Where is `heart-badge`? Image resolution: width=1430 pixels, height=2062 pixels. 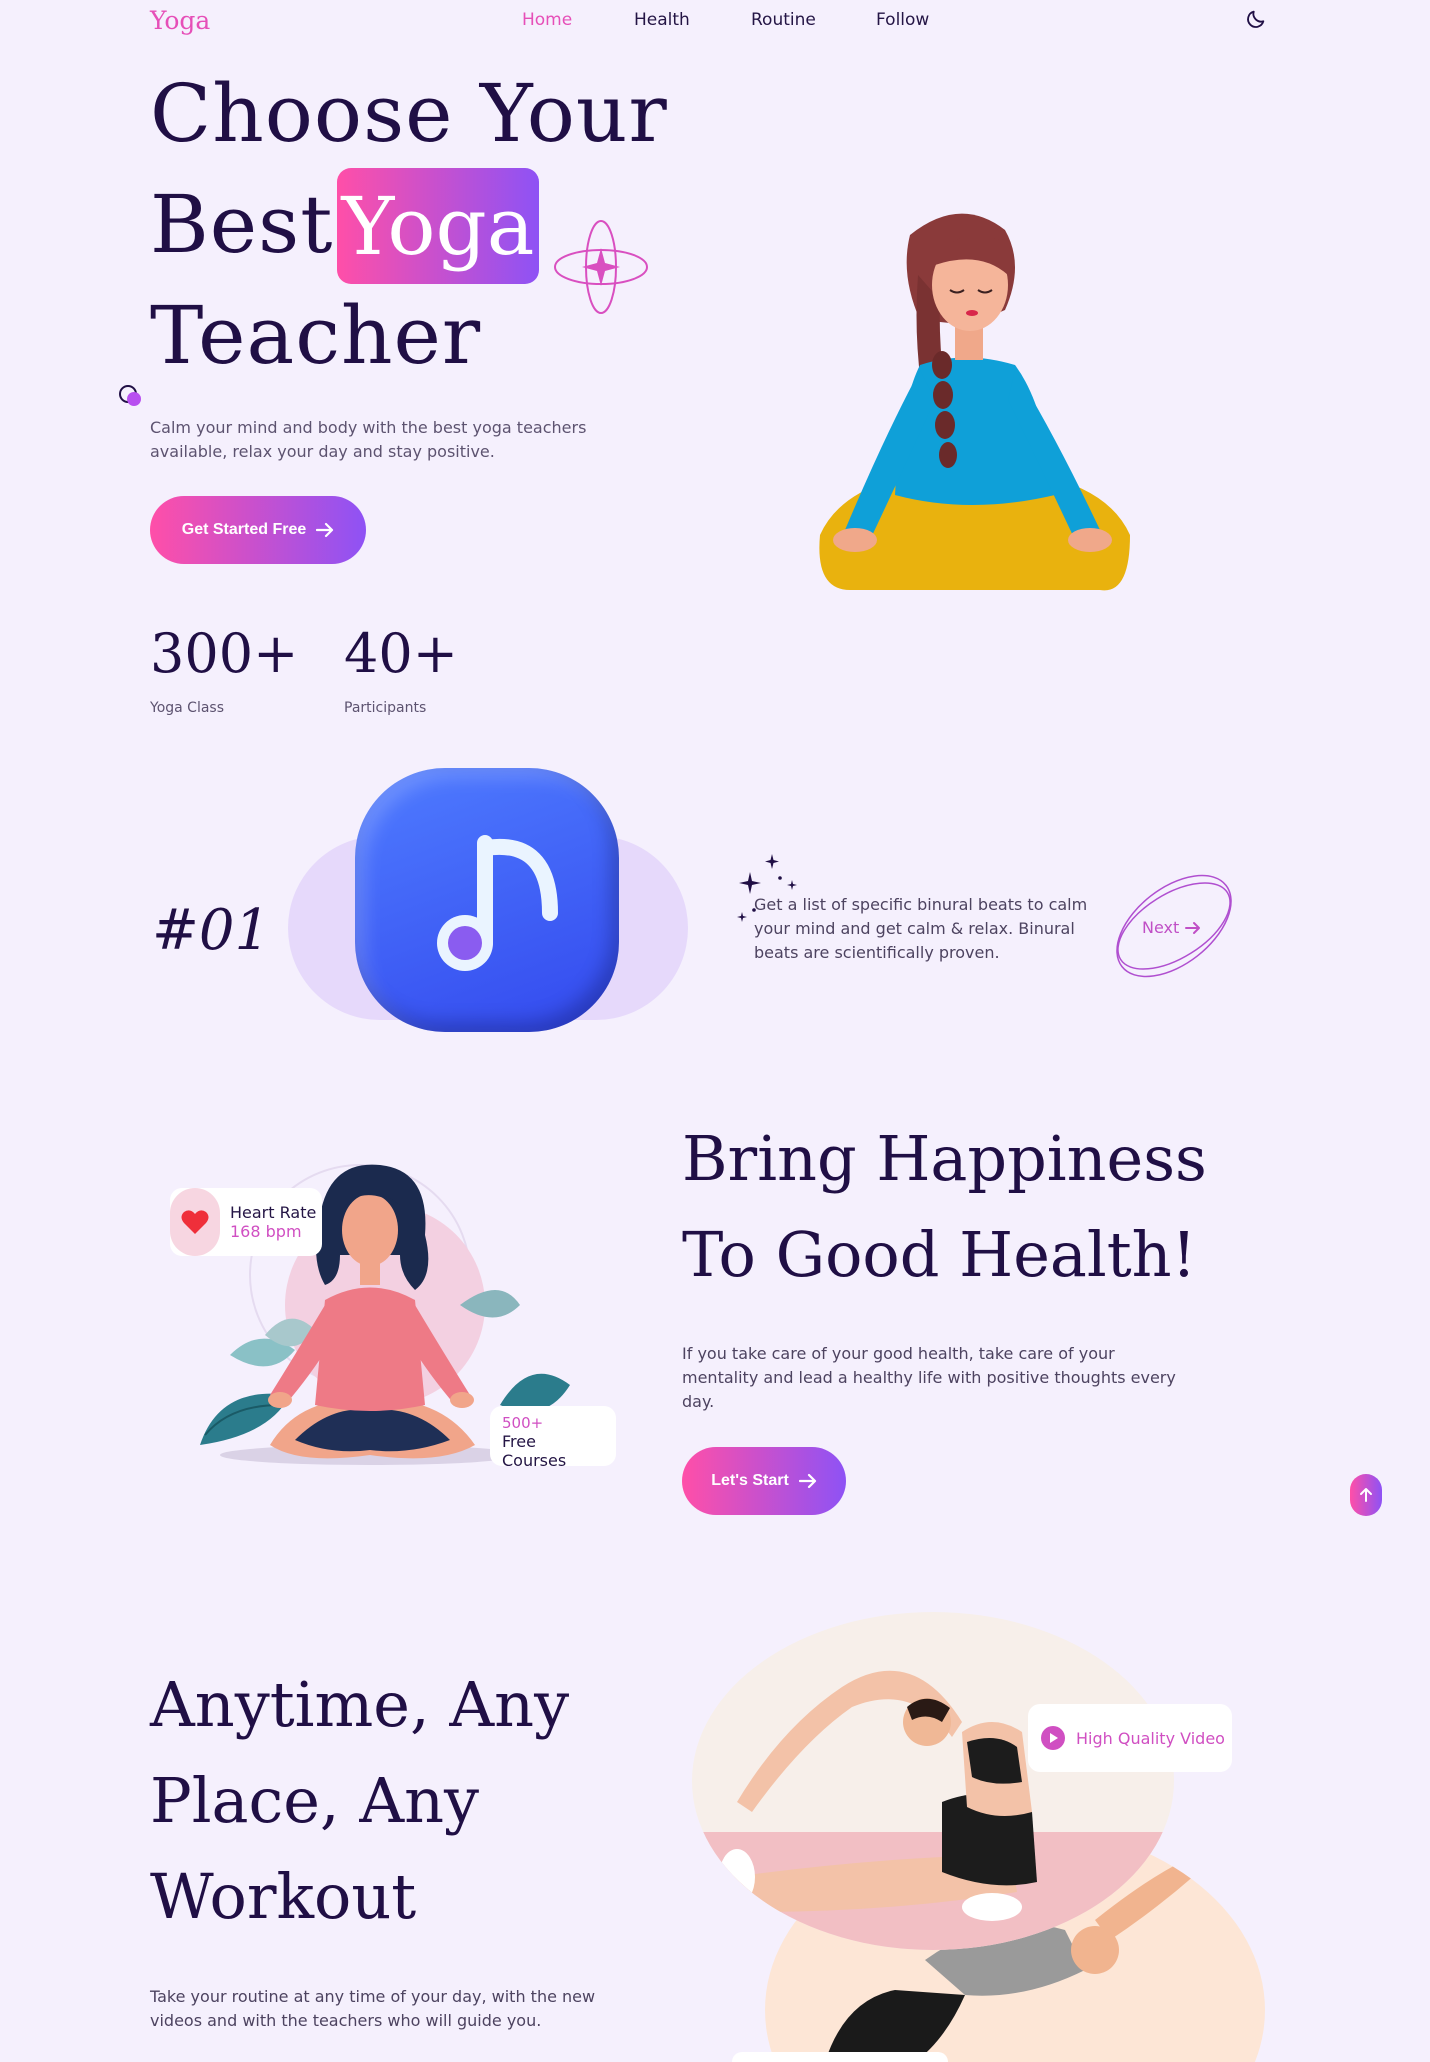
heart-badge is located at coordinates (195, 1222).